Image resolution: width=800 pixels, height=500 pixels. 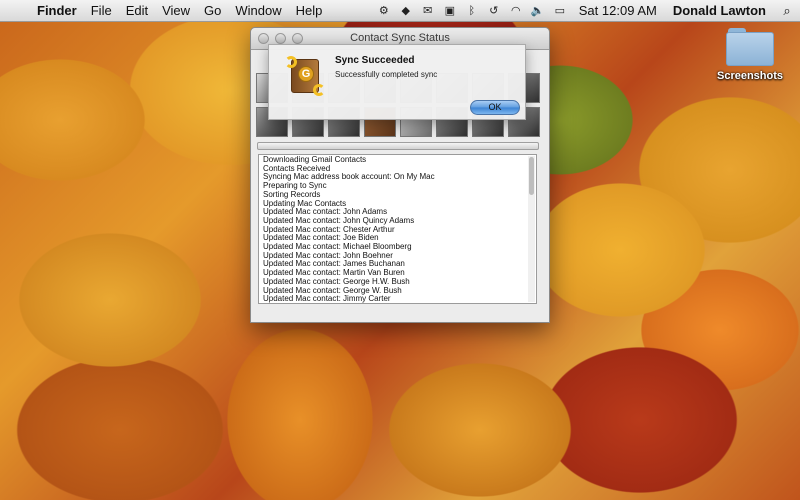 What do you see at coordinates (516, 11) in the screenshot?
I see `wifi-icon: ◠` at bounding box center [516, 11].